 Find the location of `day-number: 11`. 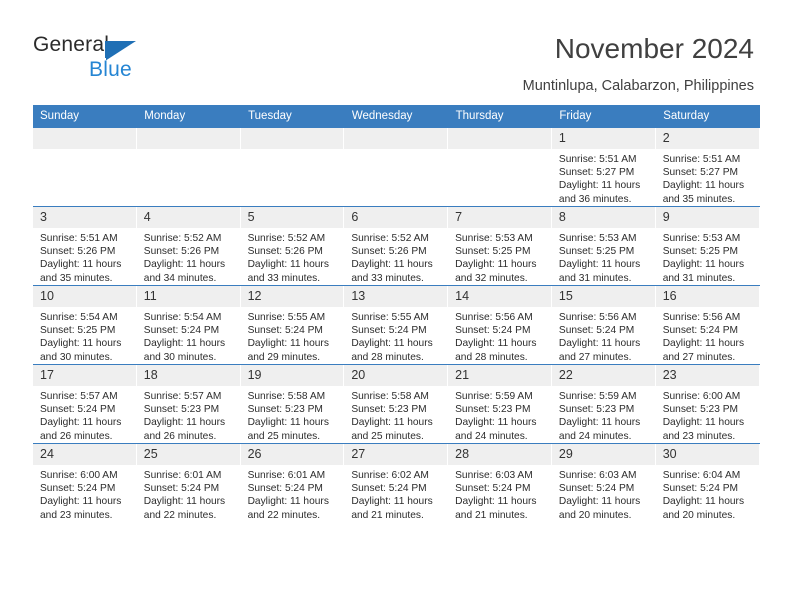

day-number: 11 is located at coordinates (188, 296).